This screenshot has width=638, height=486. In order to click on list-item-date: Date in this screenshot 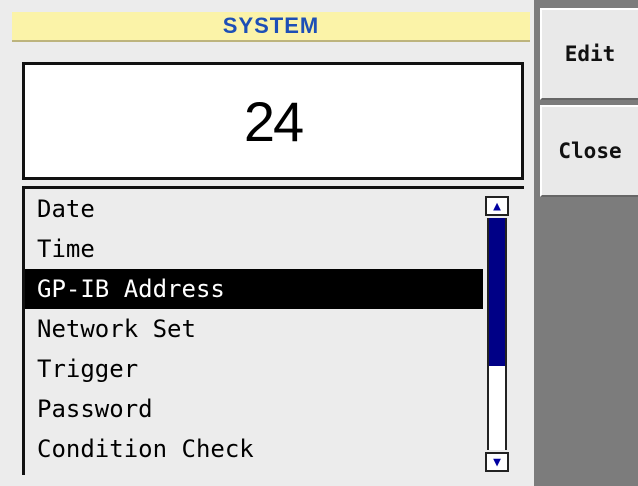, I will do `click(254, 209)`.